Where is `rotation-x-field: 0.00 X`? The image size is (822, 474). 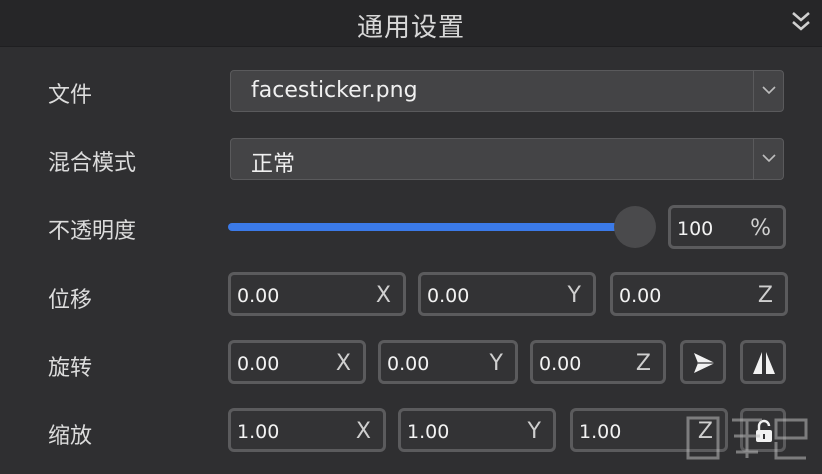 rotation-x-field: 0.00 X is located at coordinates (297, 362).